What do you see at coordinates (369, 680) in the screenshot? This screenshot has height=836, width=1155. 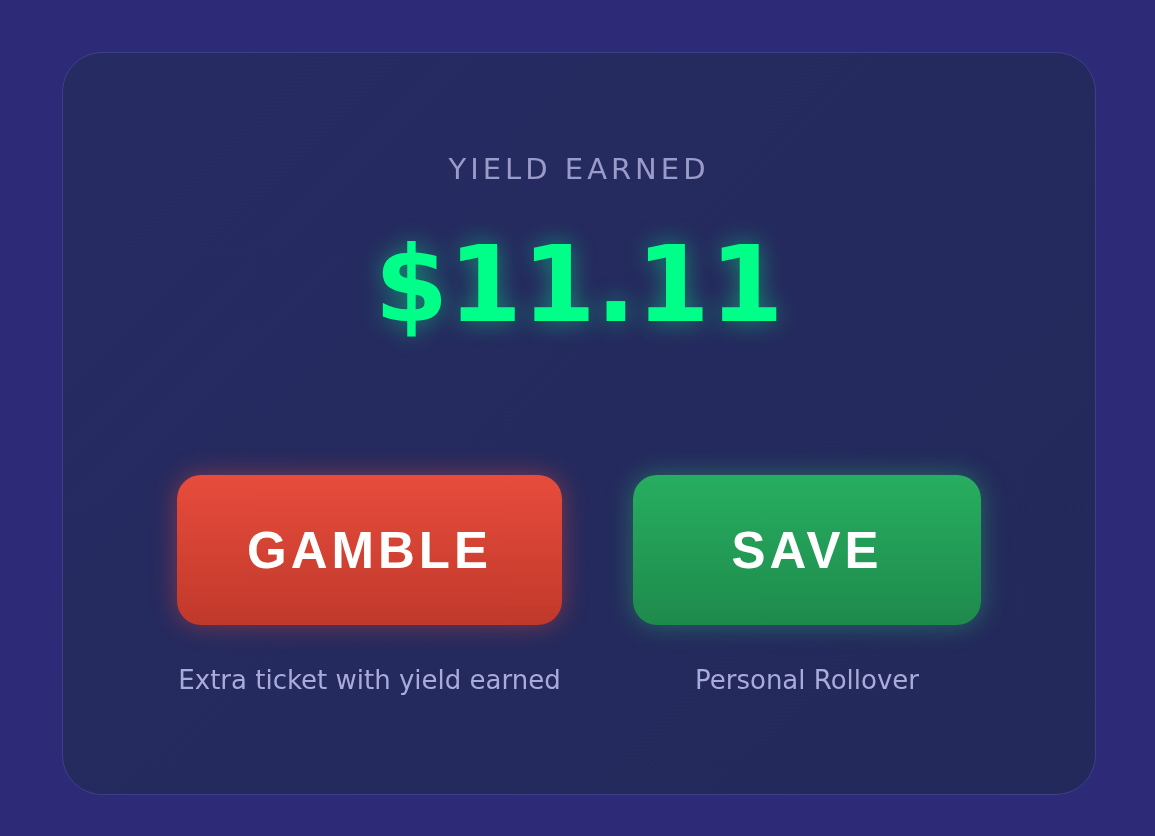 I see `option-caption: Extra ticket with yield earned` at bounding box center [369, 680].